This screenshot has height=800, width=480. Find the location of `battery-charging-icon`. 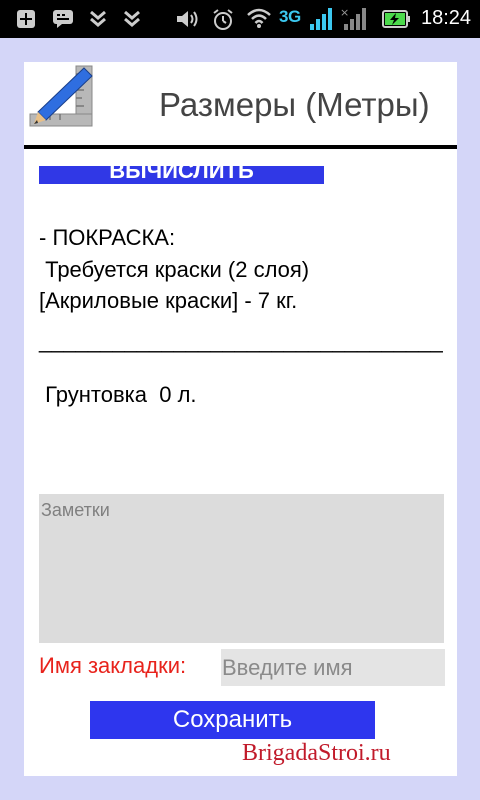

battery-charging-icon is located at coordinates (396, 19).